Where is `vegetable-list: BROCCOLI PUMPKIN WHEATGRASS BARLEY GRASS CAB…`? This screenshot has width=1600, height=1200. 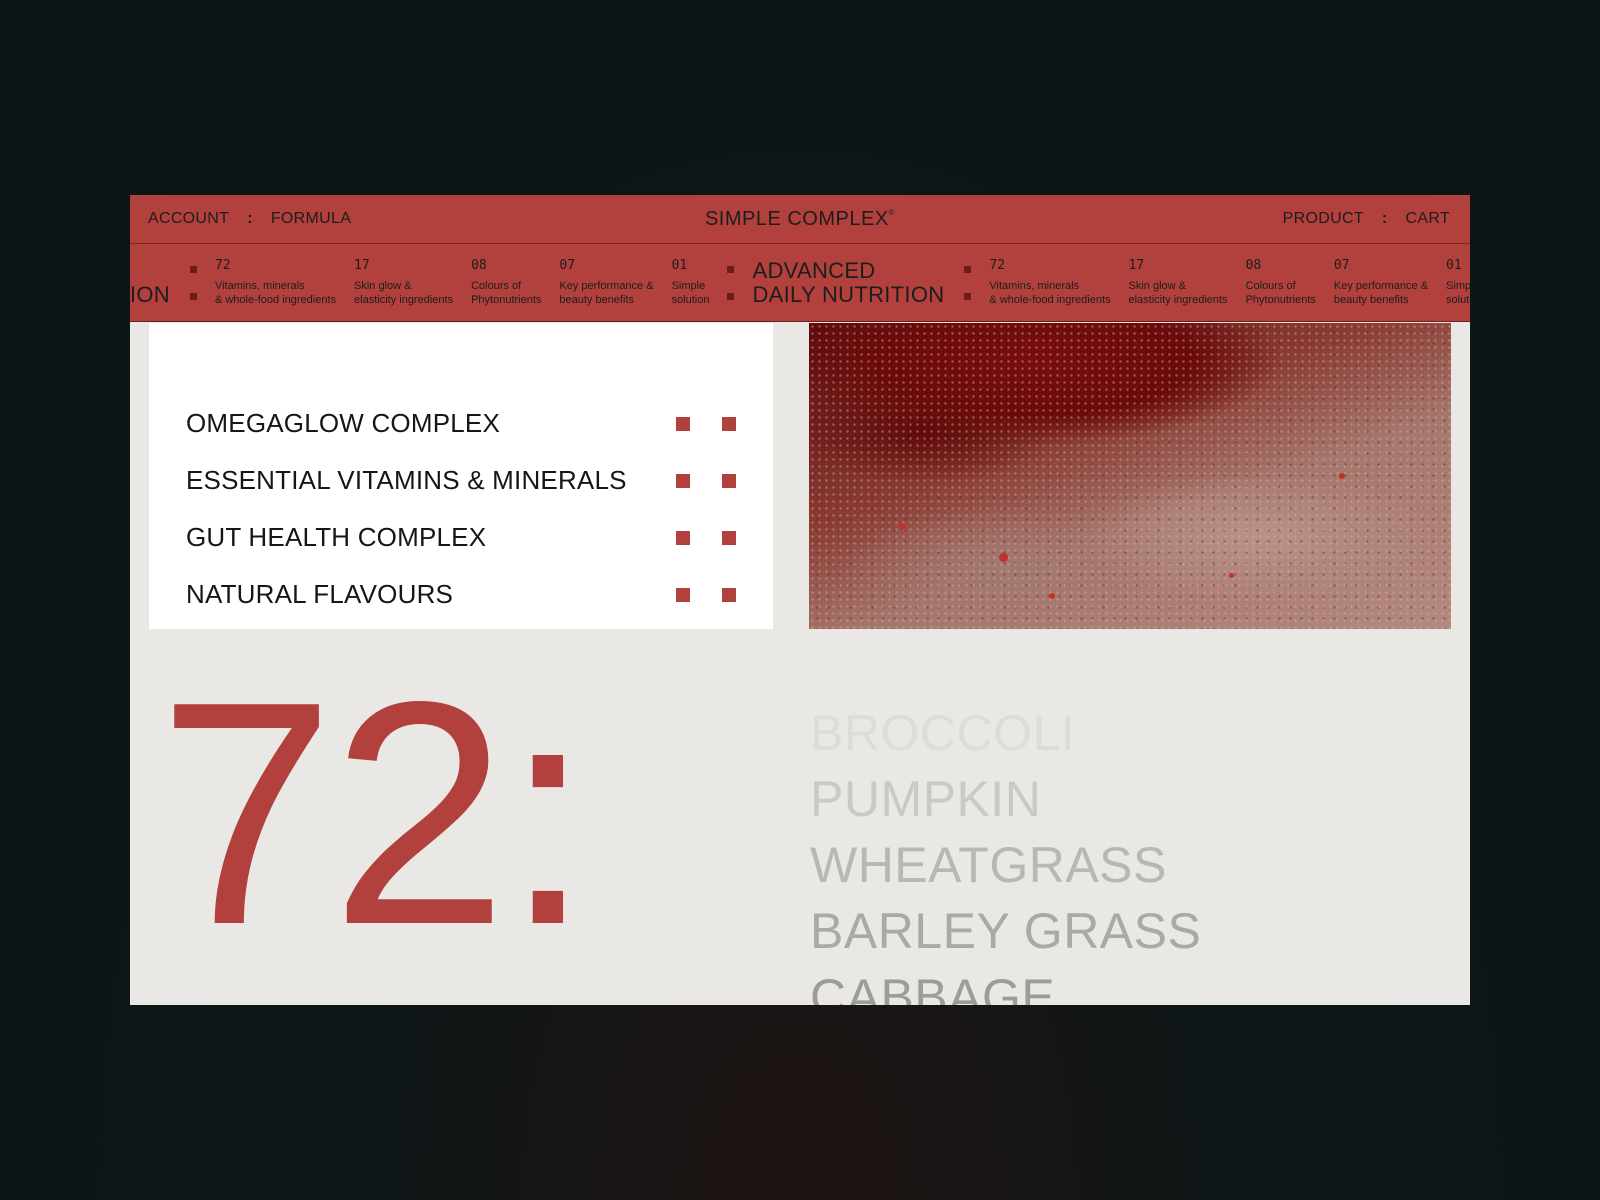
vegetable-list: BROCCOLI PUMPKIN WHEATGRASS BARLEY GRASS CAB… is located at coordinates (1005, 852).